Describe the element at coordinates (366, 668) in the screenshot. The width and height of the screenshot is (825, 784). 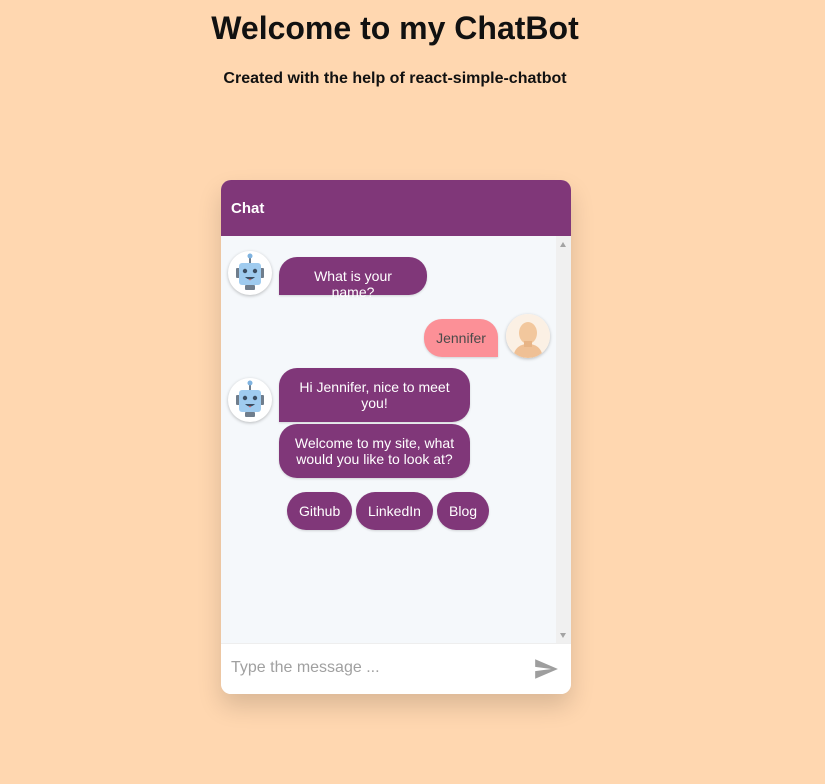
I see `message-input` at that location.